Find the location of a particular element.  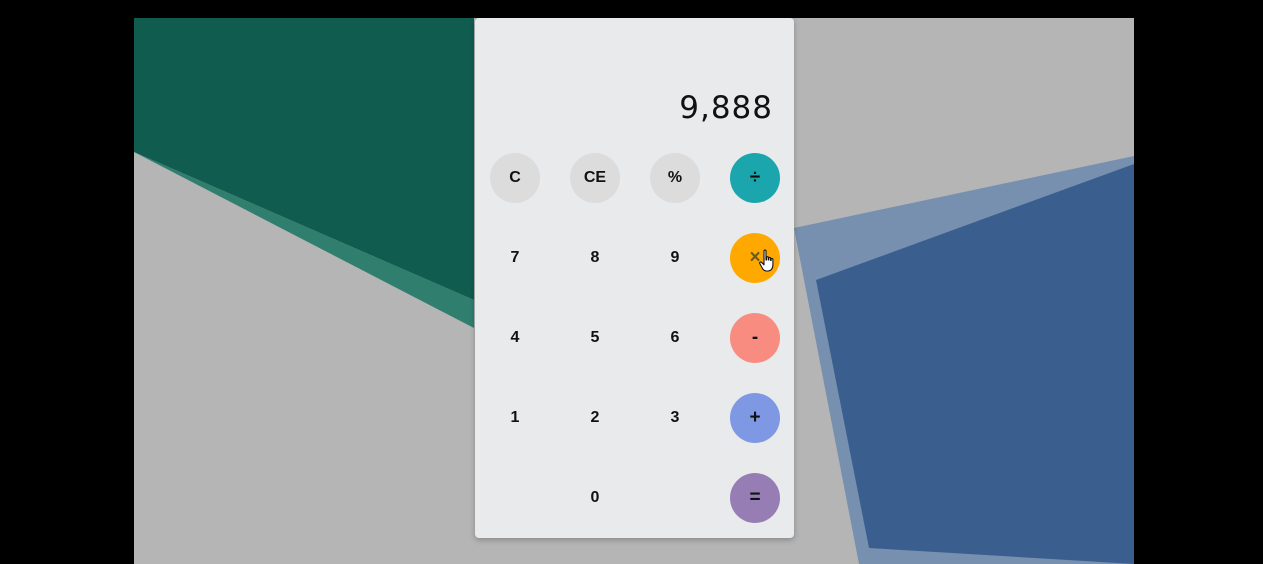

digit-0-button: 0 is located at coordinates (595, 498).